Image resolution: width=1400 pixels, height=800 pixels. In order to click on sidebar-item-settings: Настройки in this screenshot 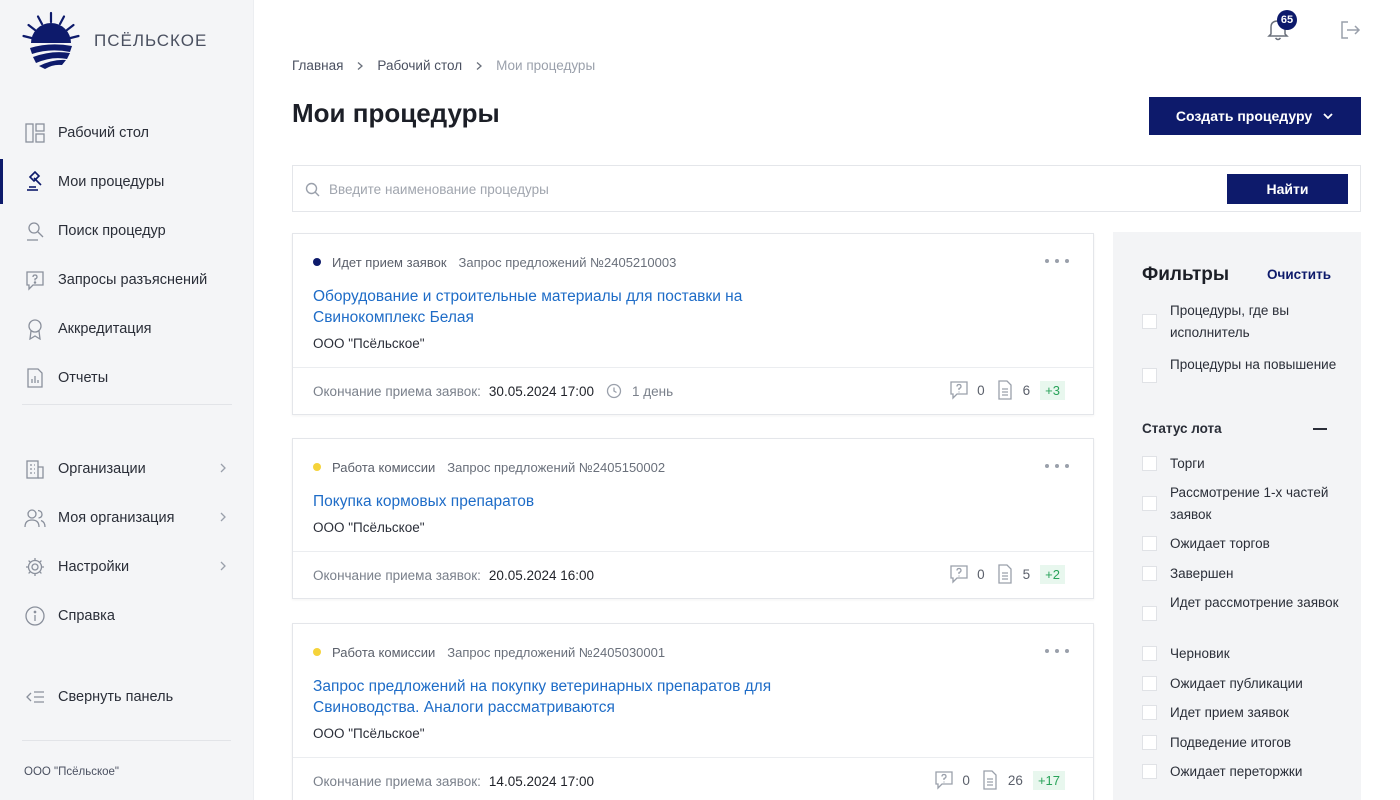, I will do `click(127, 566)`.